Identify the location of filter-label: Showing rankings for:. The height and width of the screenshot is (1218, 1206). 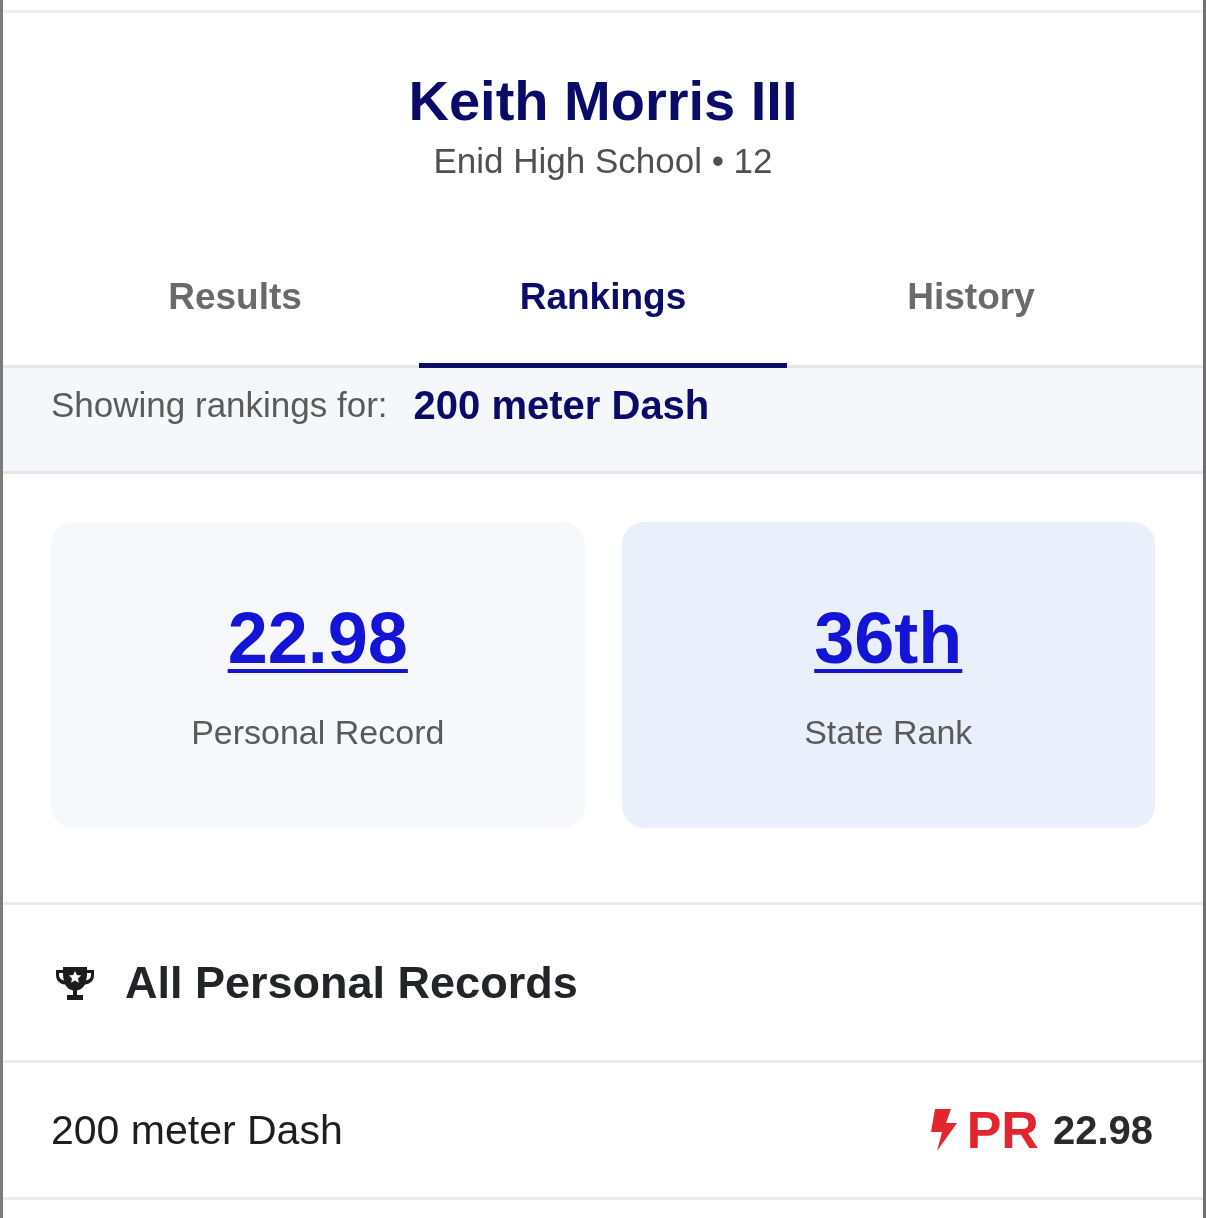
(219, 405).